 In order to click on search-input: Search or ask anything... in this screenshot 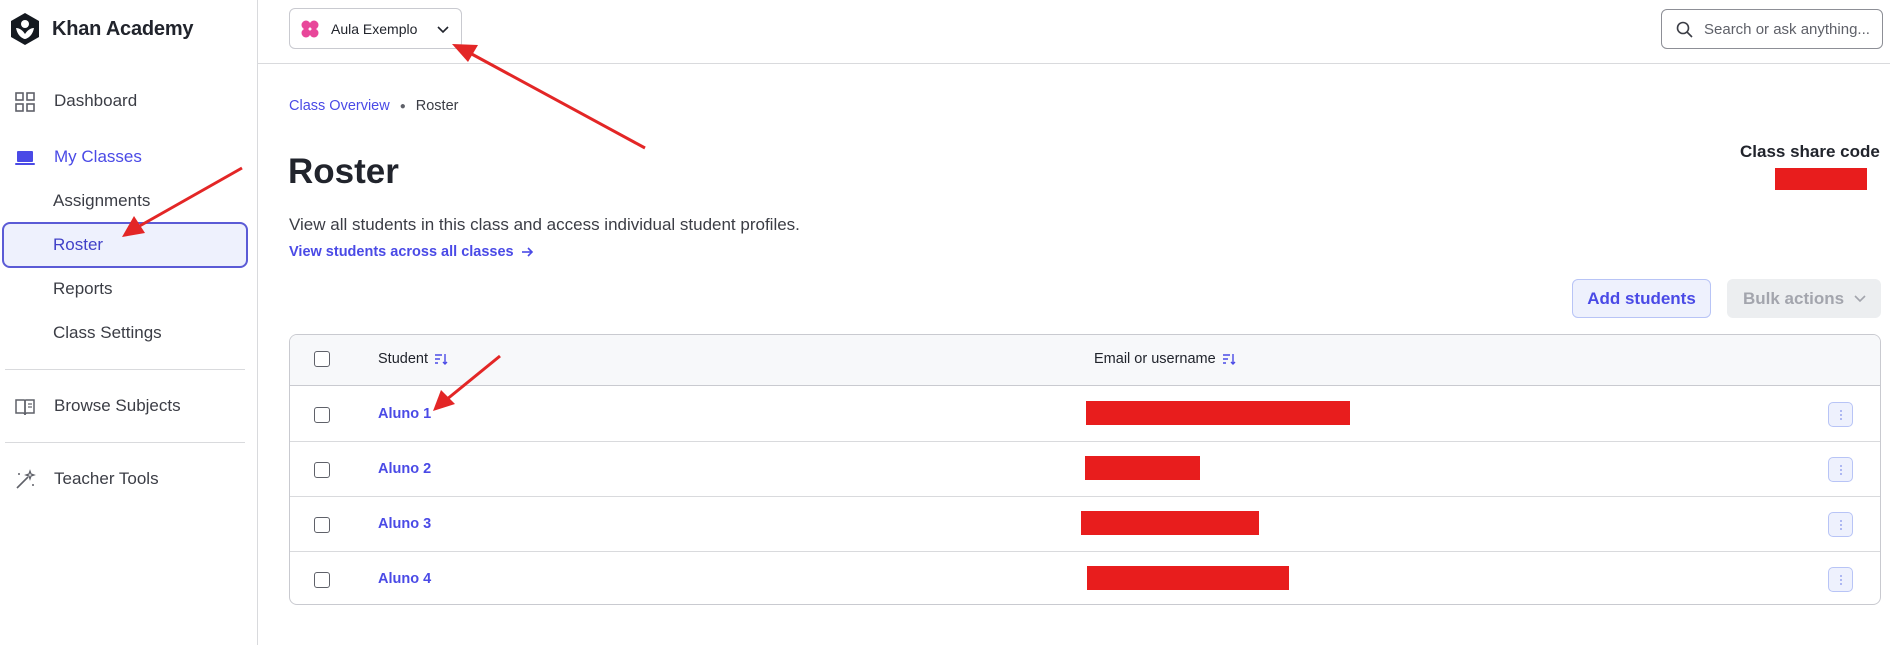, I will do `click(1772, 29)`.